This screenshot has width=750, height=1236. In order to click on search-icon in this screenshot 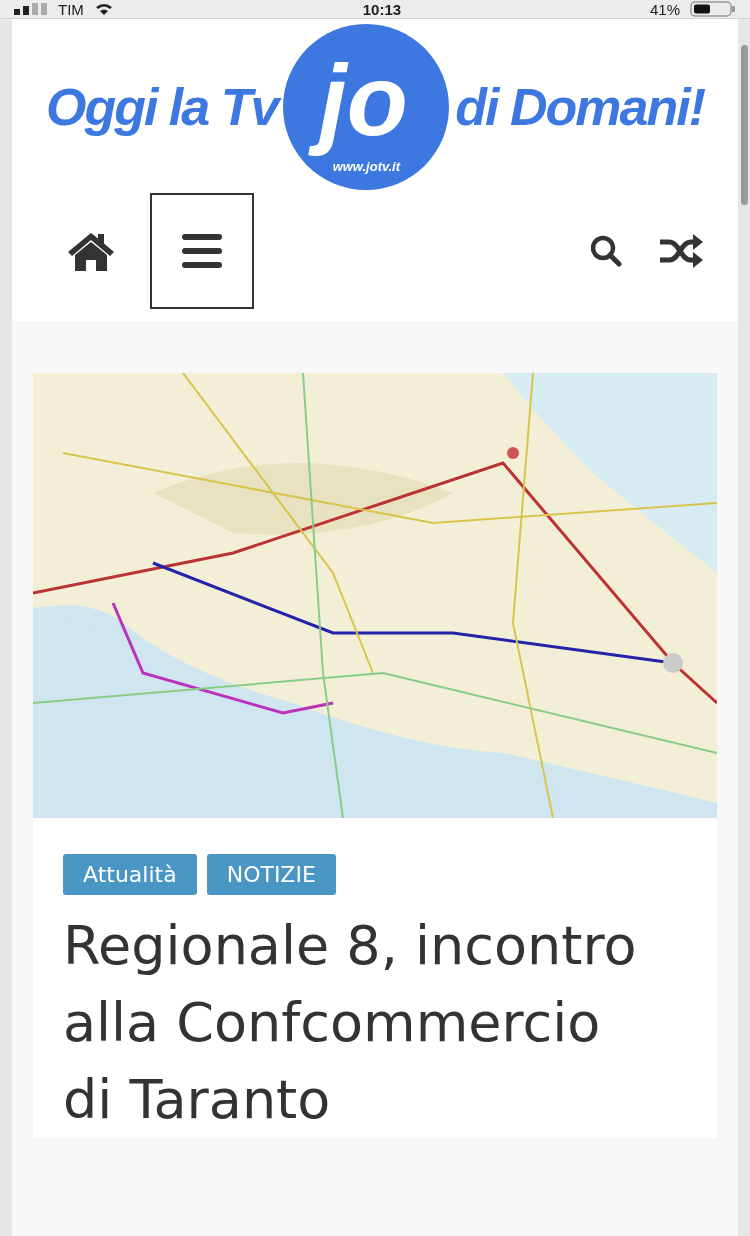, I will do `click(606, 251)`.